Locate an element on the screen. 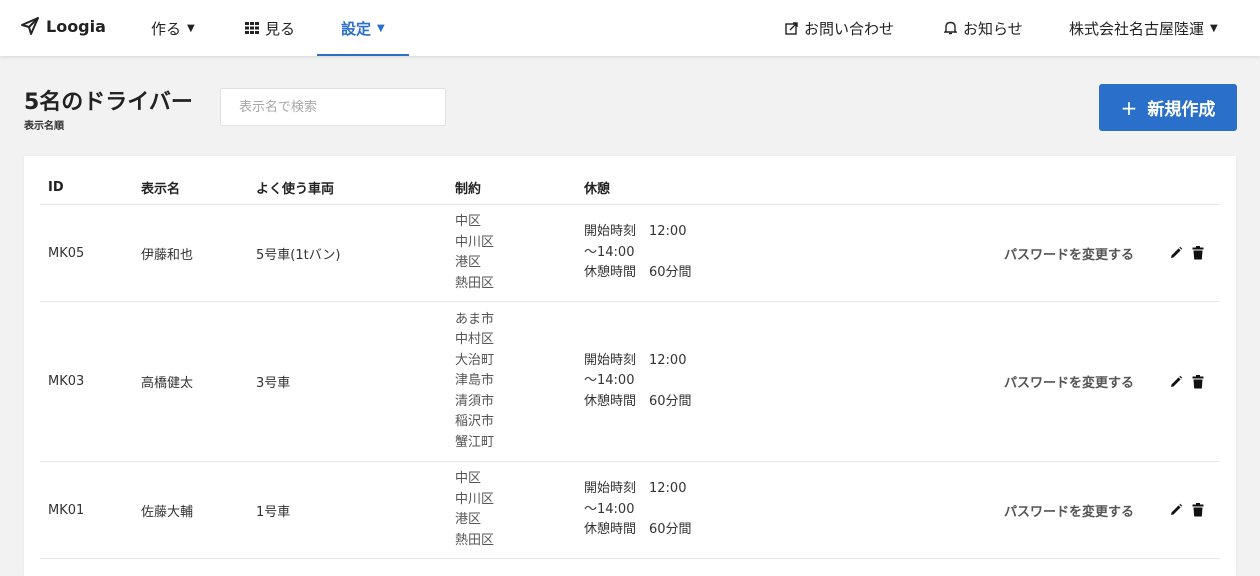 Image resolution: width=1260 pixels, height=576 pixels. nav-settings-label: 設定 is located at coordinates (356, 28).